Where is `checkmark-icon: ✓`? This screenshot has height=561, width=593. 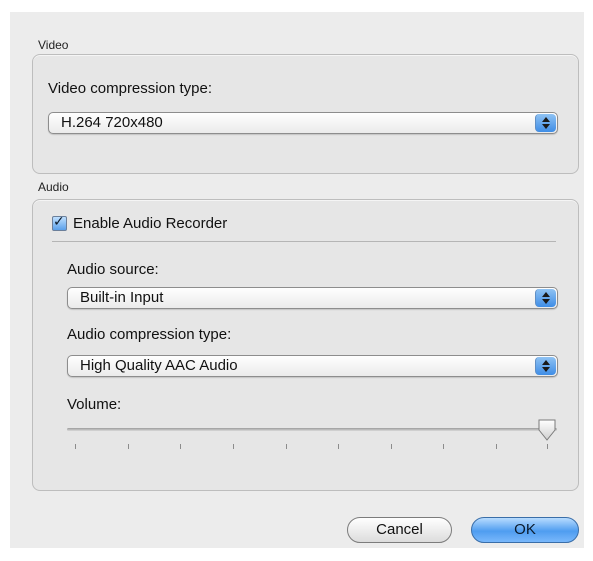
checkmark-icon: ✓ is located at coordinates (59, 221).